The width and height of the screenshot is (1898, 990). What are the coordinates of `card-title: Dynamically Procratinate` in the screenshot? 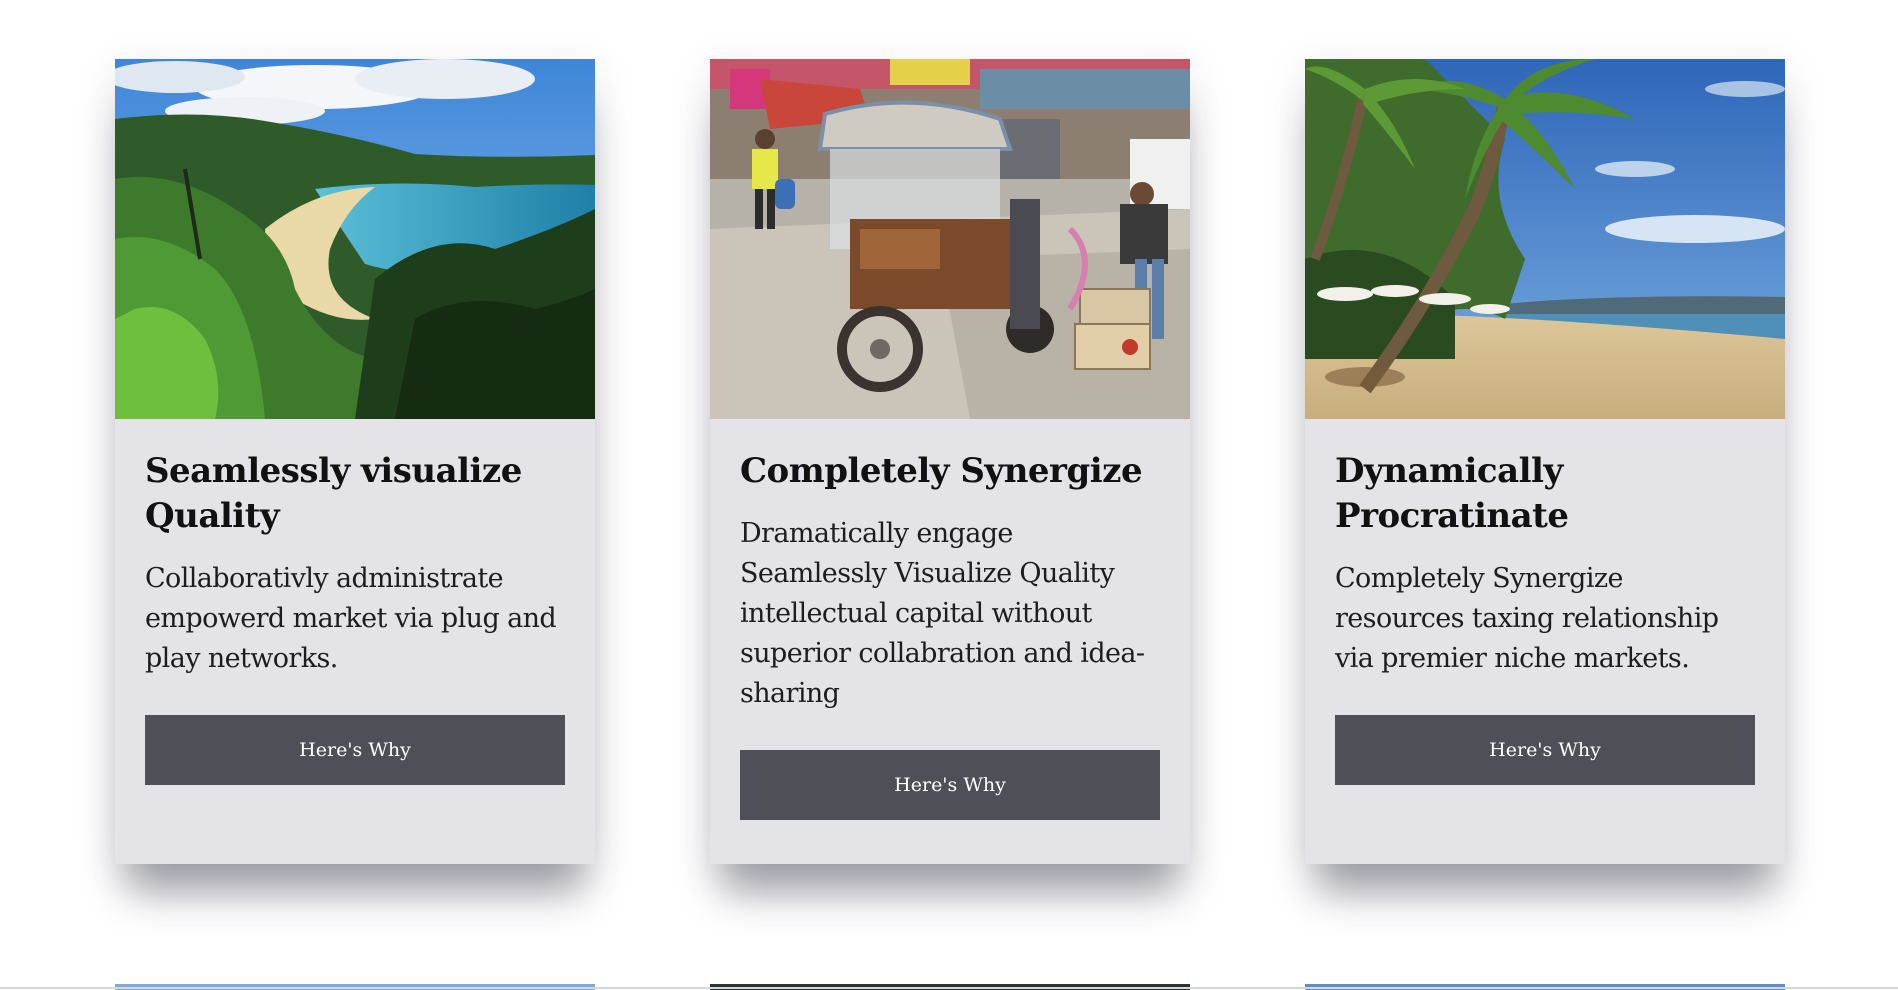 It's located at (1452, 493).